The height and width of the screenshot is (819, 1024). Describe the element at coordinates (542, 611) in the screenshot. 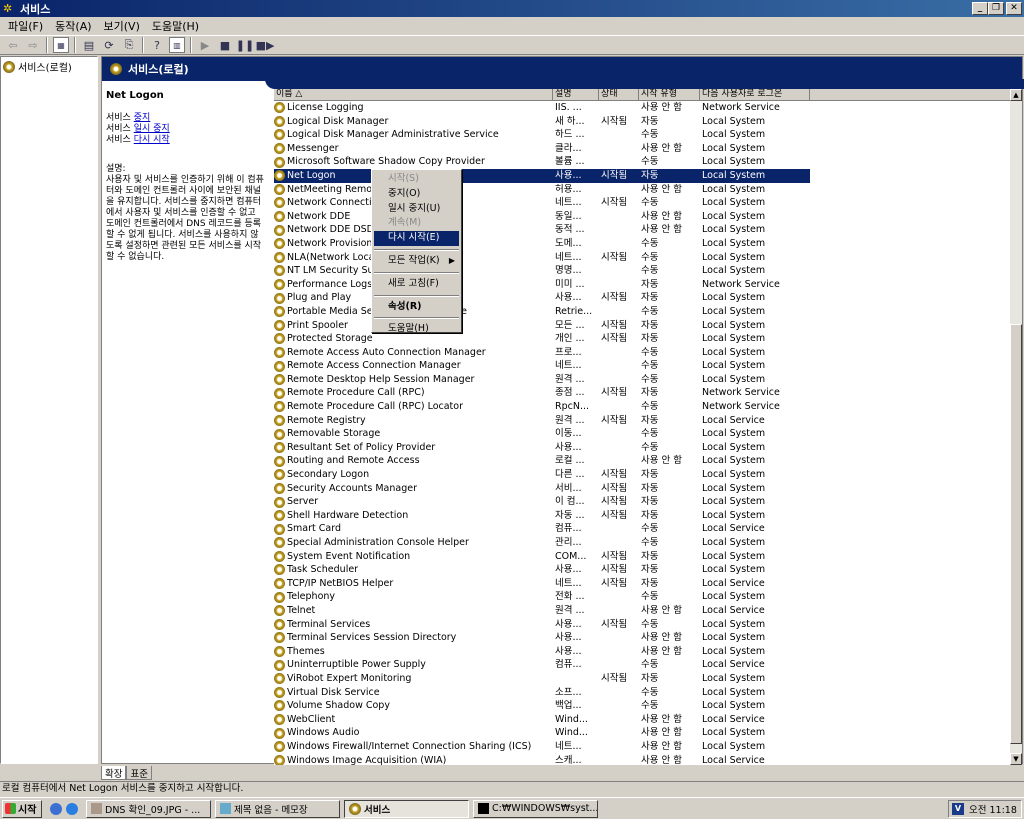

I see `table-row: Telnet 원격 ... 사용 안 함 Local Service` at that location.